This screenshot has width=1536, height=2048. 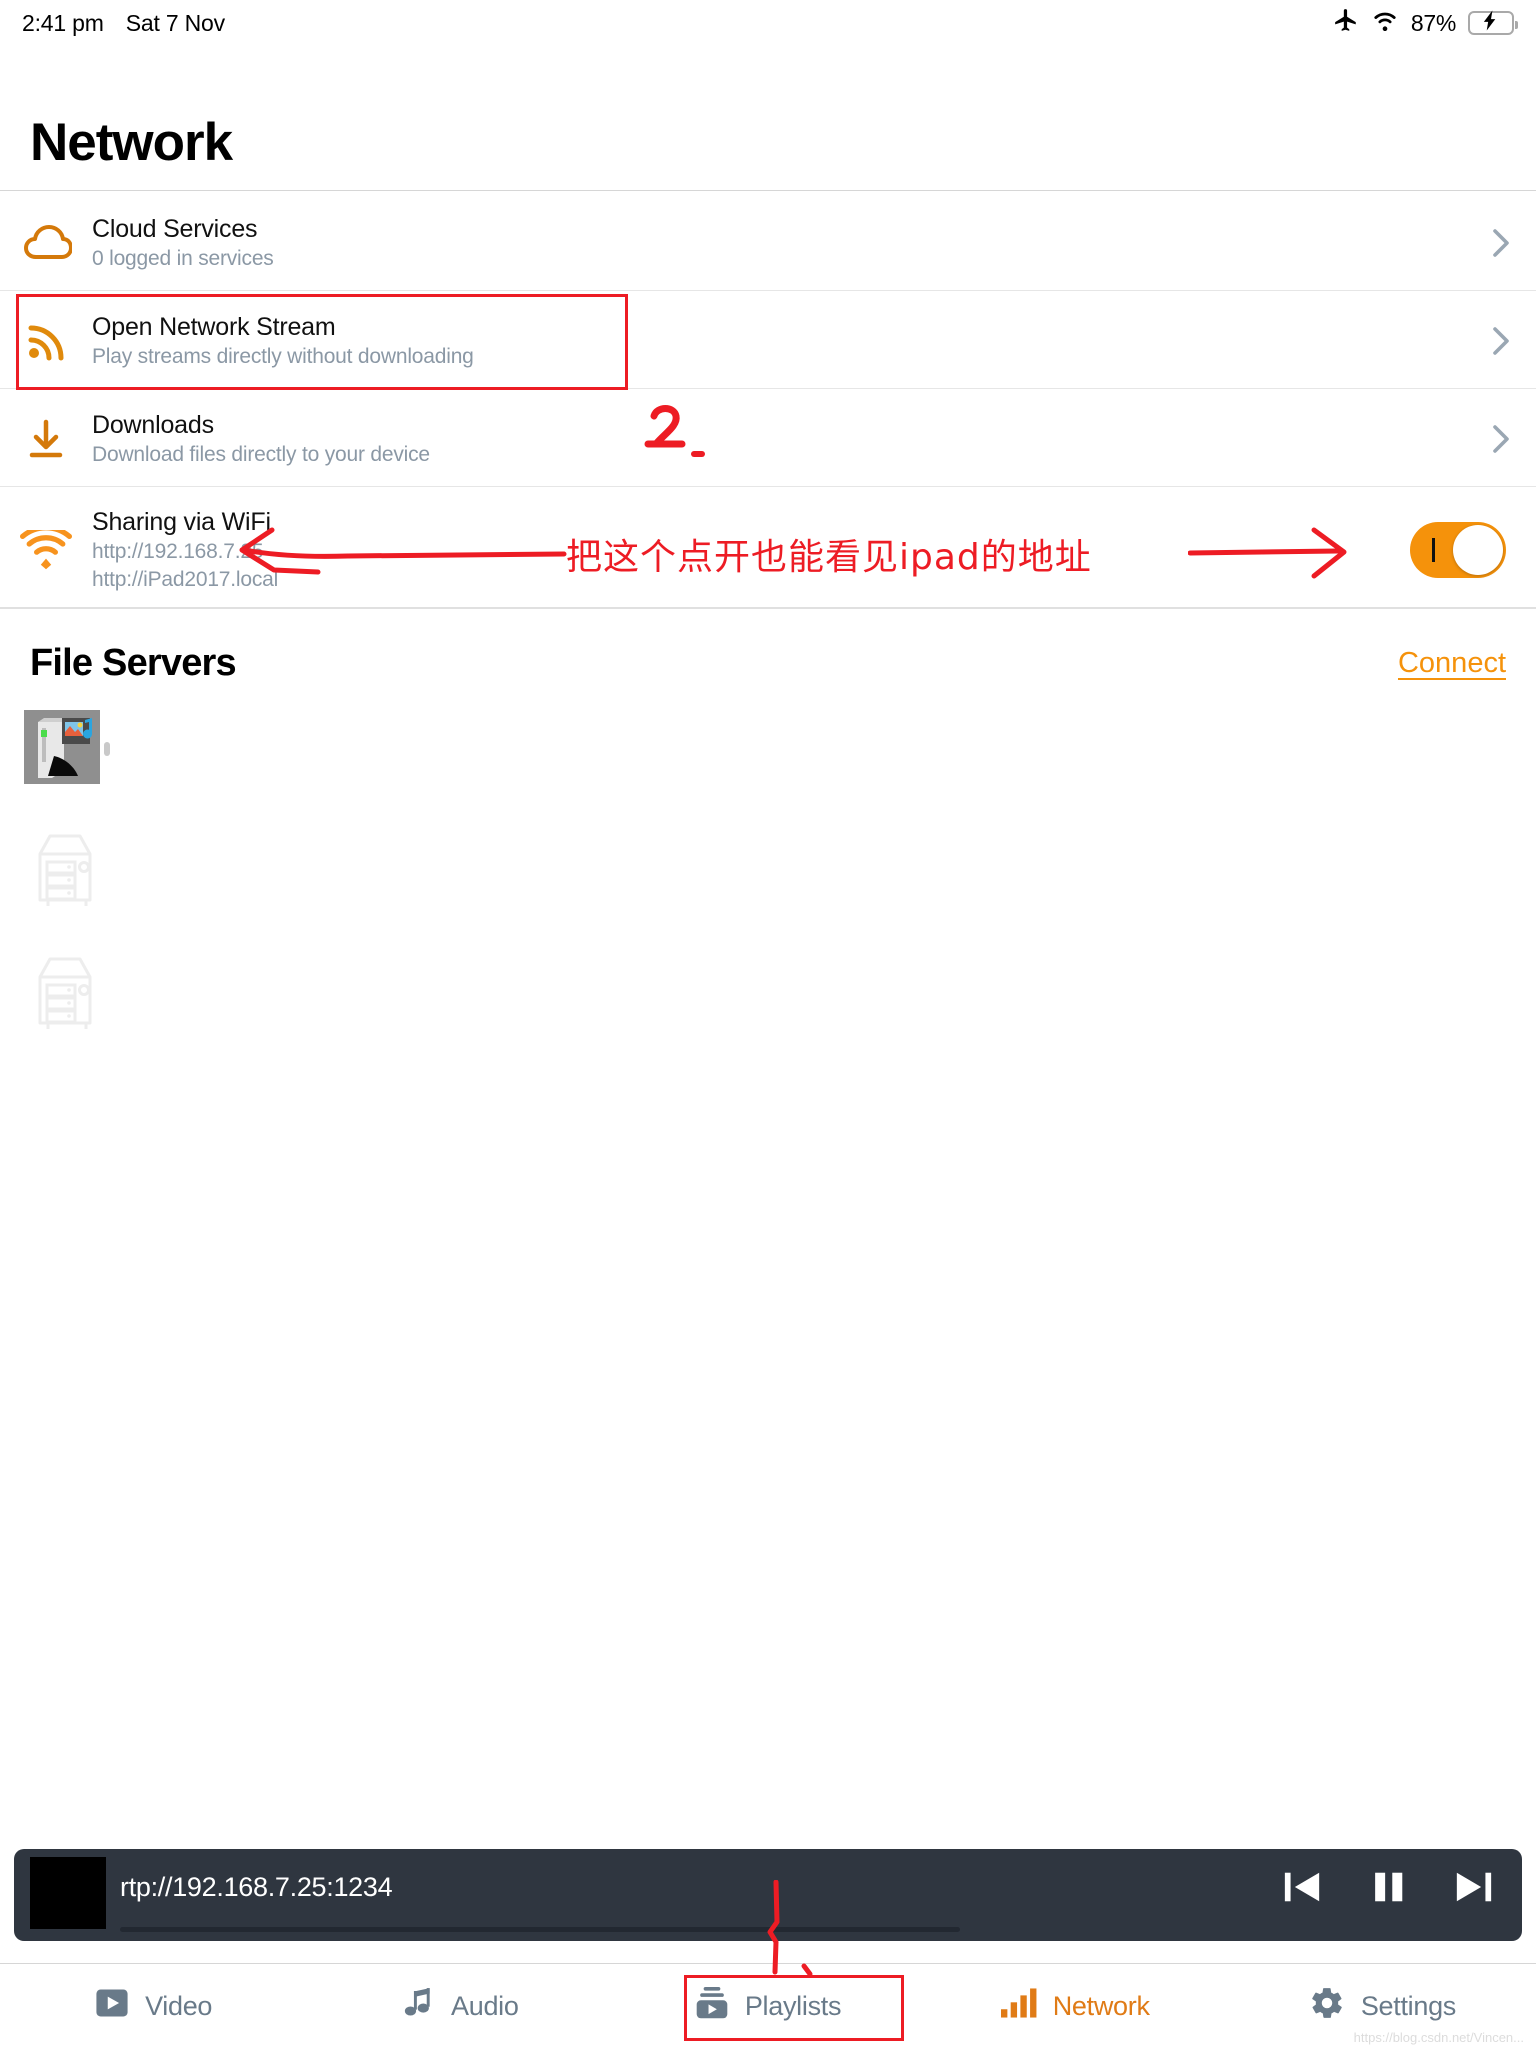 What do you see at coordinates (46, 550) in the screenshot?
I see `wifi-sharing-icon` at bounding box center [46, 550].